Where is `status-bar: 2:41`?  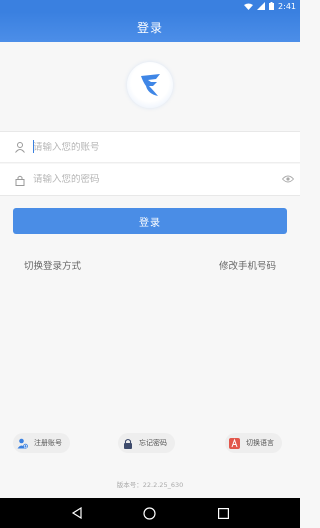
status-bar: 2:41 is located at coordinates (150, 6).